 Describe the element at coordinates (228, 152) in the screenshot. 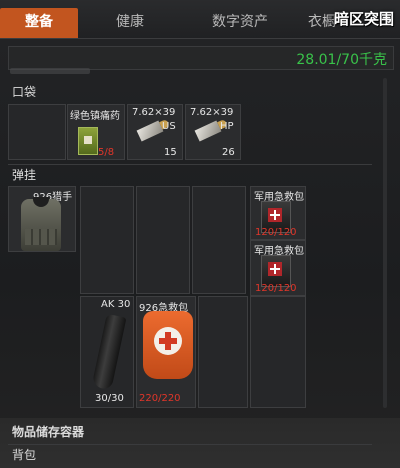

I see `item-count: 26` at that location.